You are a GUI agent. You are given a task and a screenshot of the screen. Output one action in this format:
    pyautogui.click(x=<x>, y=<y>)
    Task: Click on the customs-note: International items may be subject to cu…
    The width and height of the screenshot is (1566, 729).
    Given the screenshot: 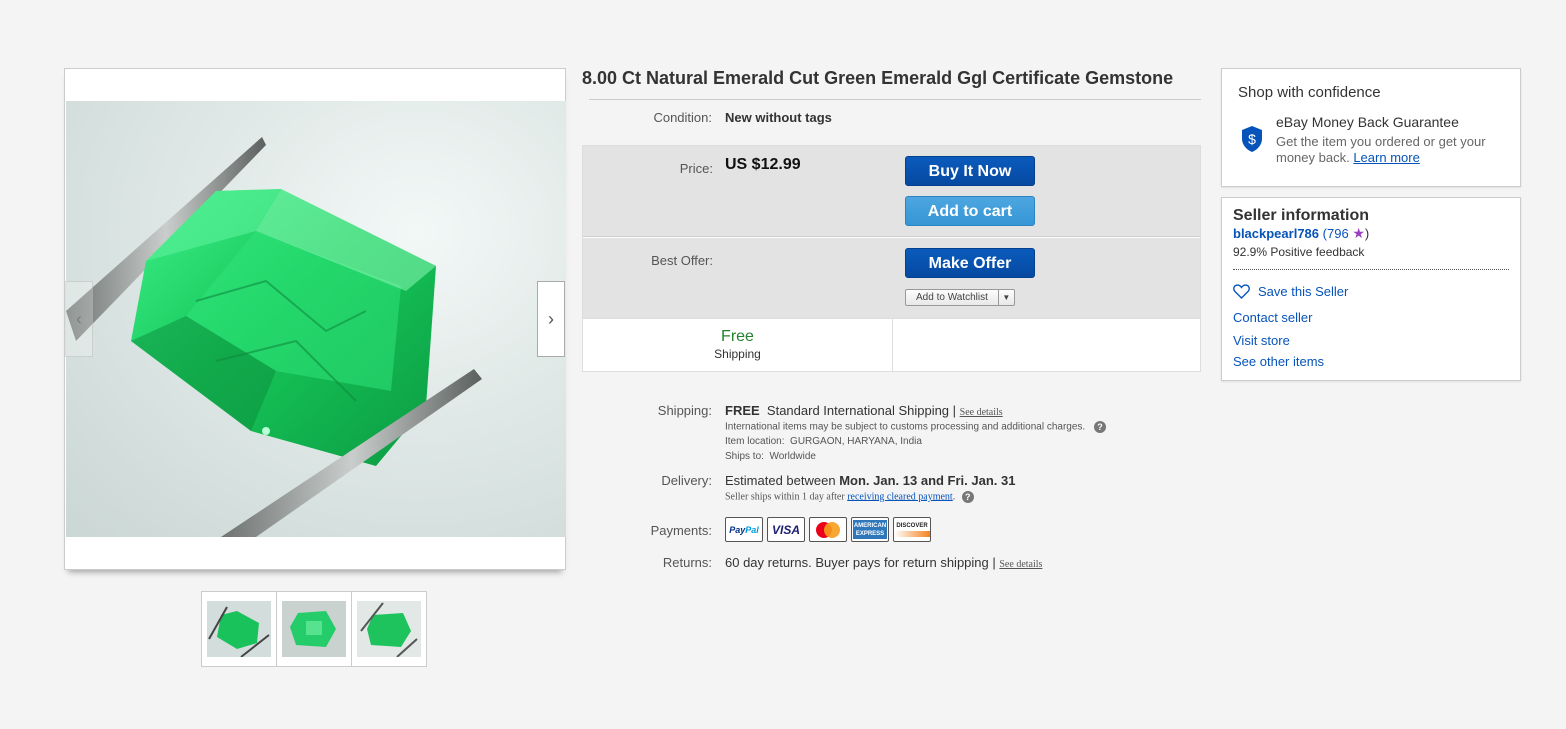 What is the action you would take?
    pyautogui.click(x=905, y=427)
    